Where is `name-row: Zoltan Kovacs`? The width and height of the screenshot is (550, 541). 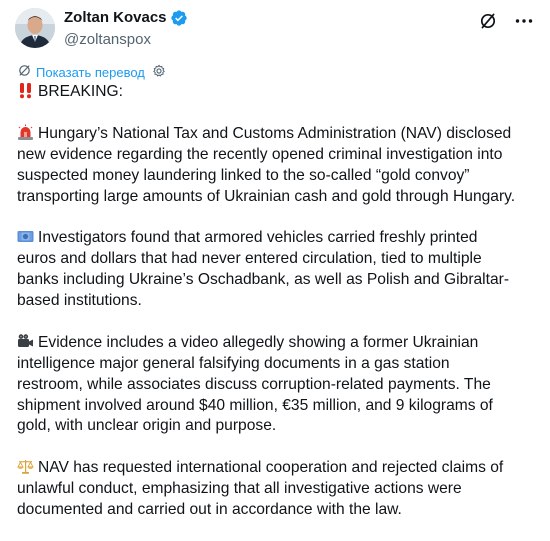
name-row: Zoltan Kovacs is located at coordinates (126, 18).